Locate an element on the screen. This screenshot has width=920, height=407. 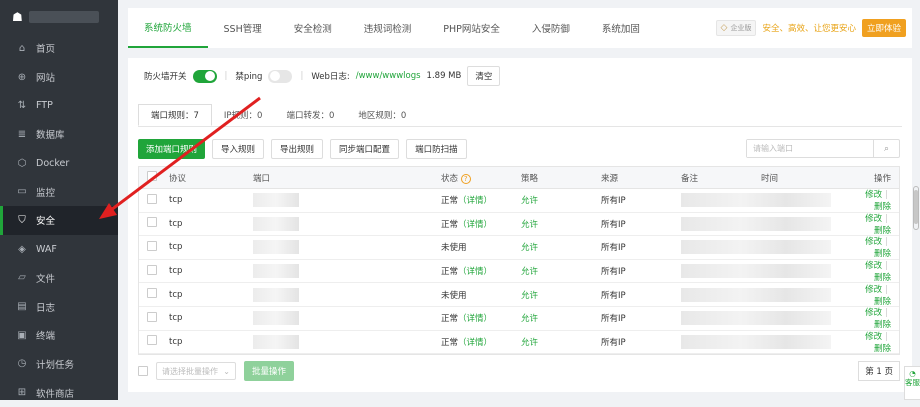
port-anti-scan-button: 端口防扫描 is located at coordinates (436, 149).